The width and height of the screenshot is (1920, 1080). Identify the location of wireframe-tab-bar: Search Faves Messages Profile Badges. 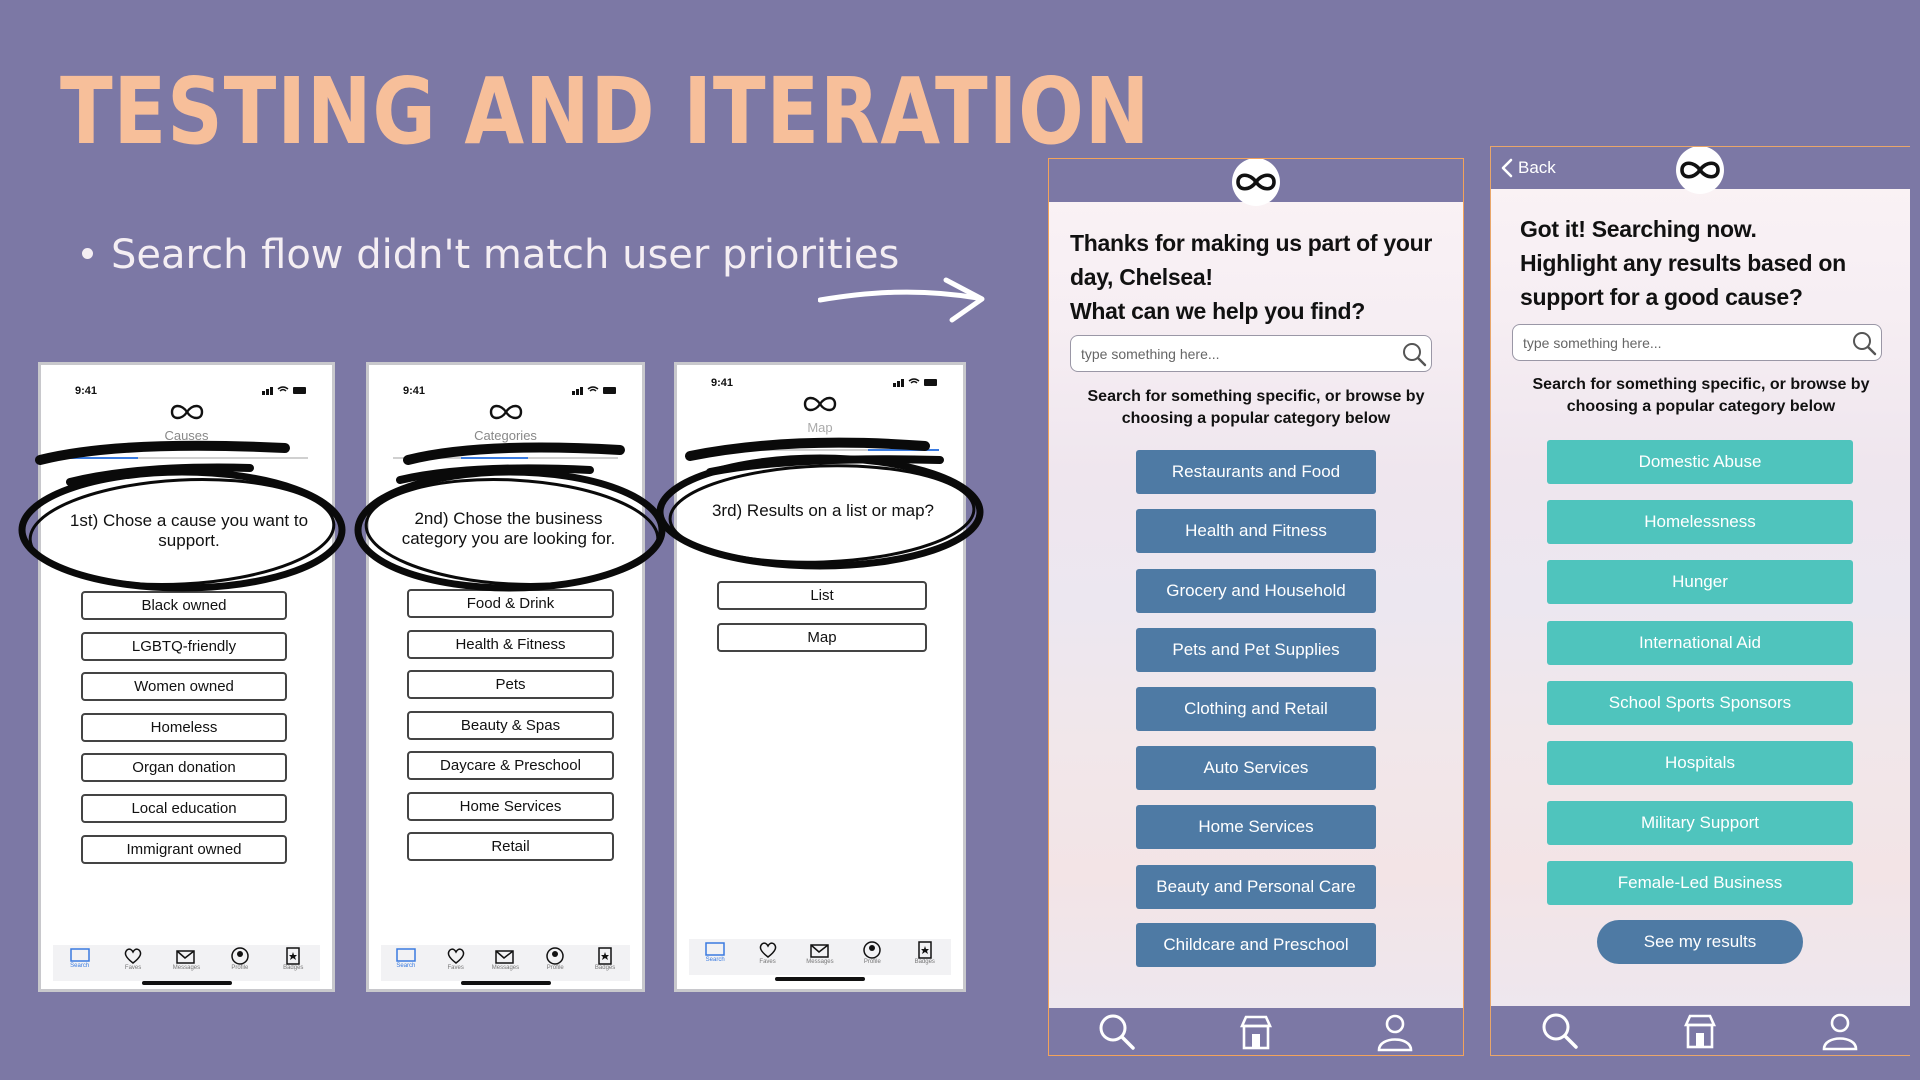
(820, 957).